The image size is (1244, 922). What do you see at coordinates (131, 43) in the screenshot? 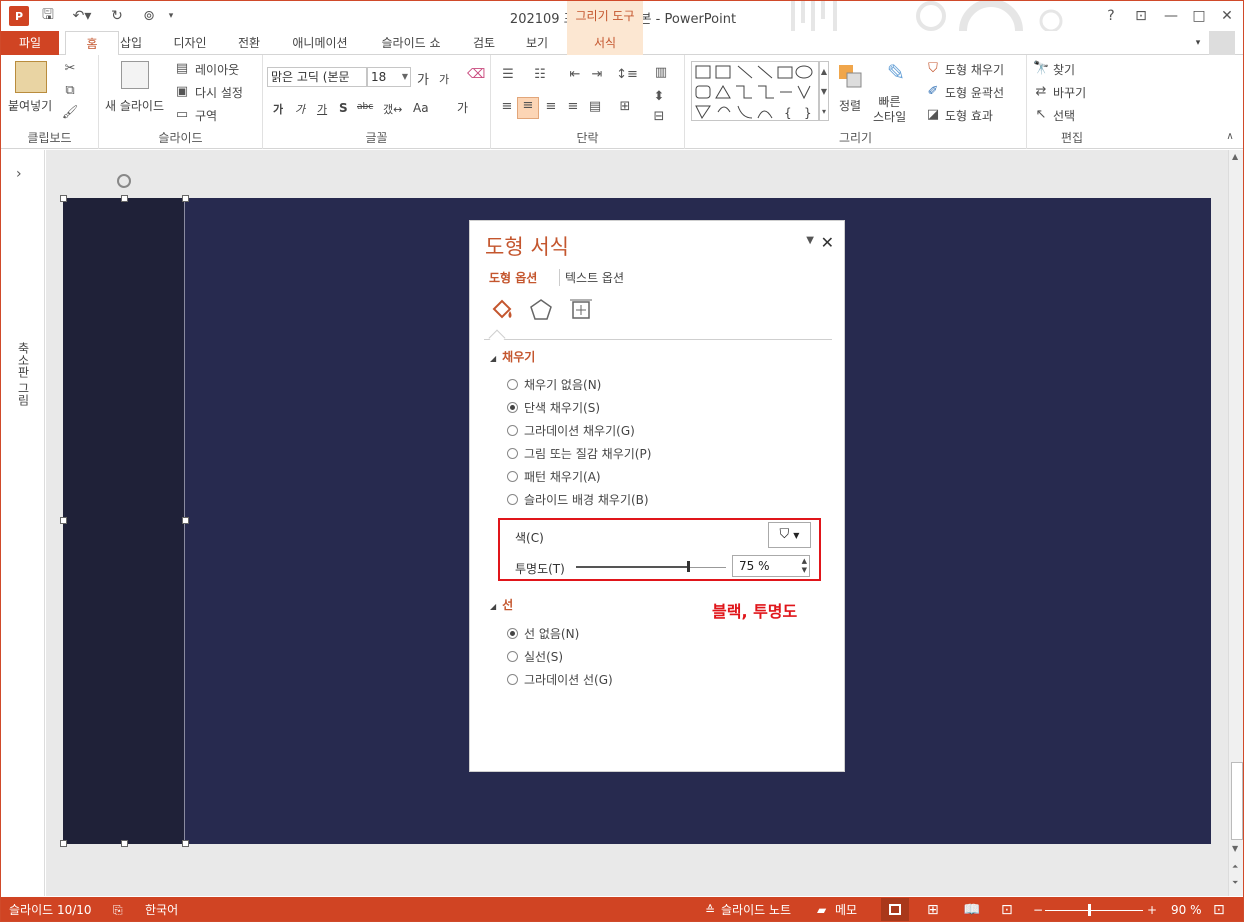
I see `tab-insert: 삽입` at bounding box center [131, 43].